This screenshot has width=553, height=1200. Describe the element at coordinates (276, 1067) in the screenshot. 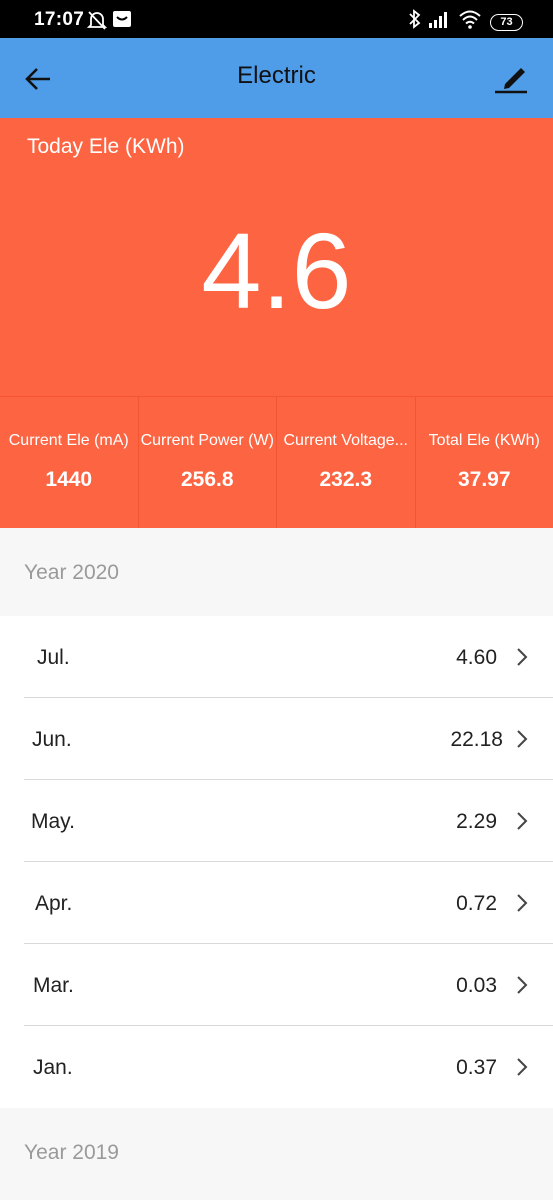

I see `month-row-jan: Jan. 0.37` at that location.